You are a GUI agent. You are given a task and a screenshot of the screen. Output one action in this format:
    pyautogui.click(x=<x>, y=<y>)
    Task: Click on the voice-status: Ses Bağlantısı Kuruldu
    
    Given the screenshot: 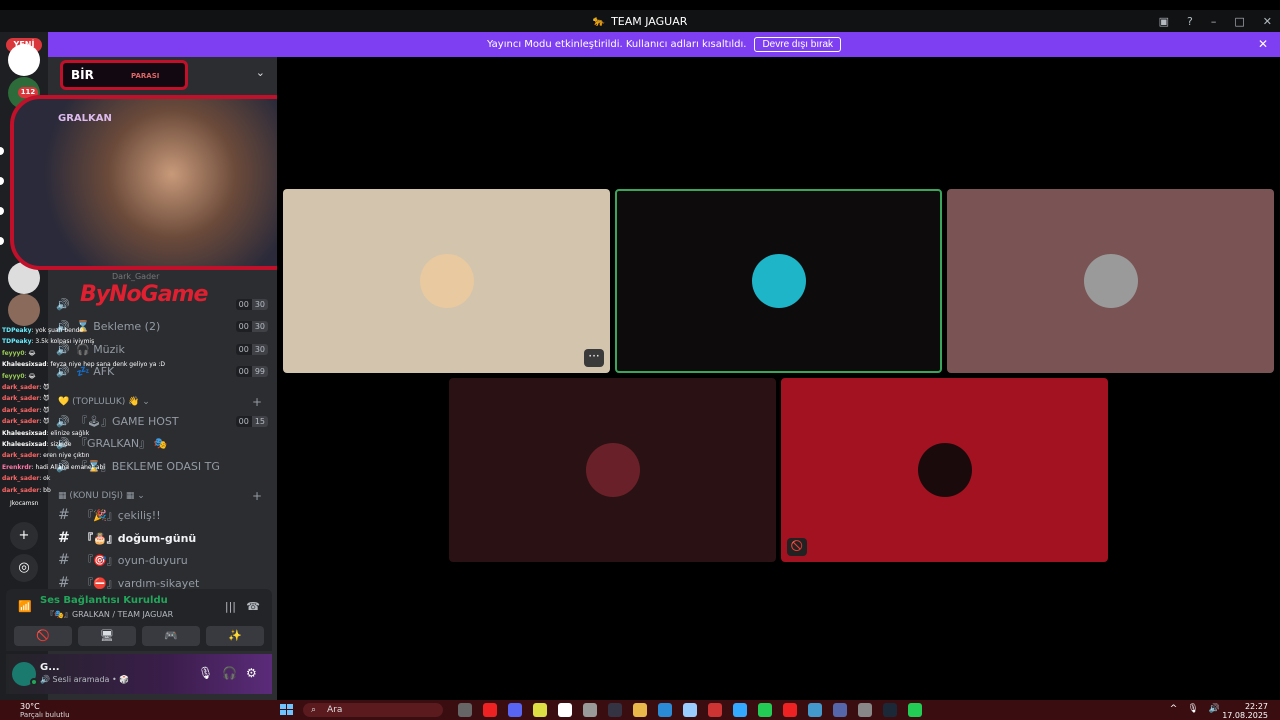 What is the action you would take?
    pyautogui.click(x=104, y=600)
    